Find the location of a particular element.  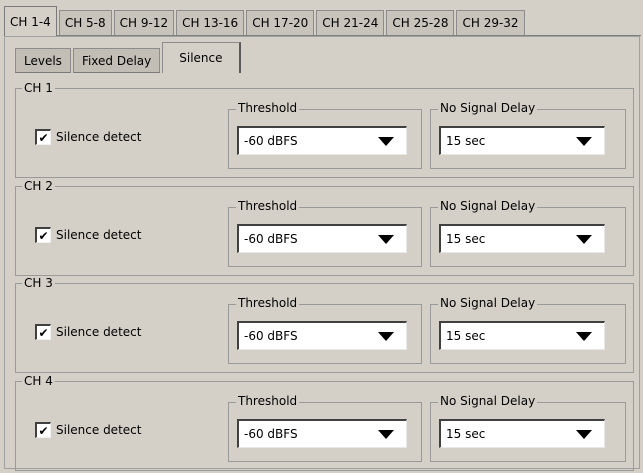

tab-ch-9-12: CH 9-12 is located at coordinates (144, 22).